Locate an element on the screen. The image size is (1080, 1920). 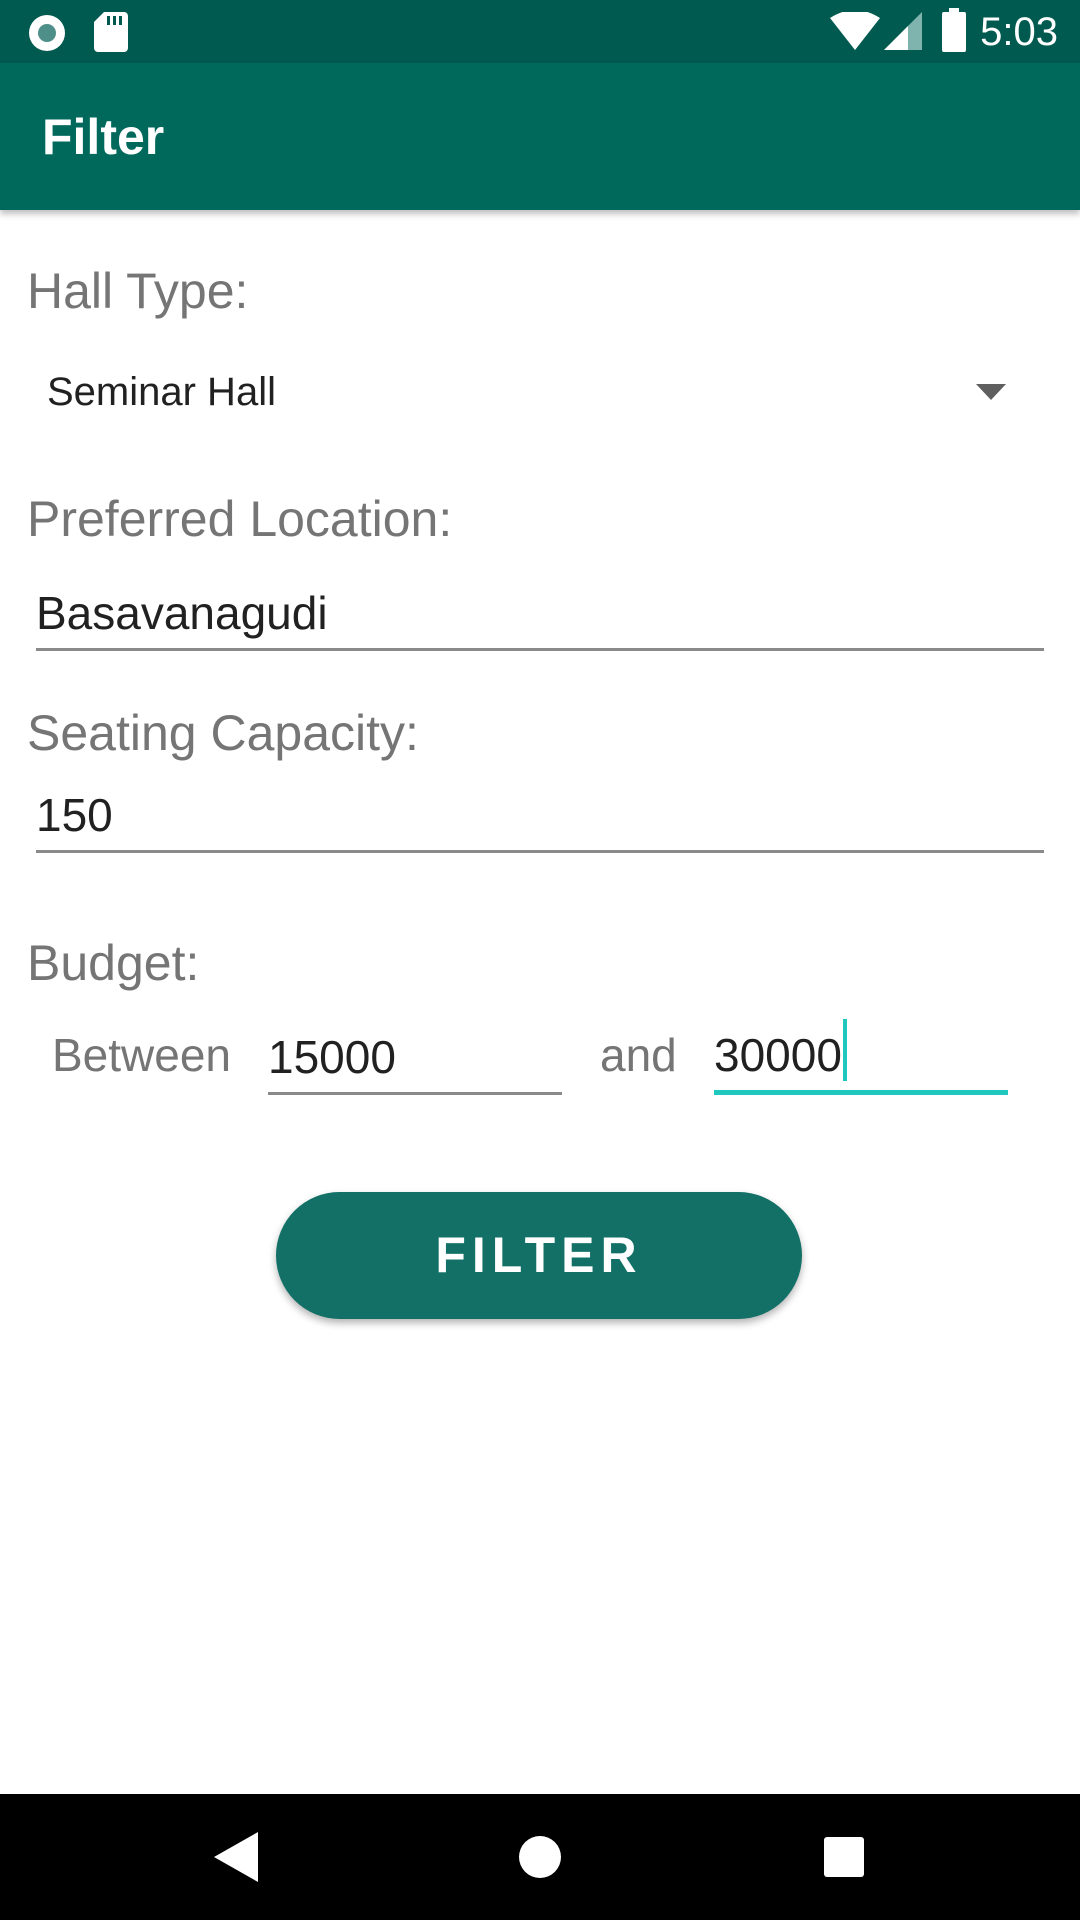
and-label: and is located at coordinates (638, 1055).